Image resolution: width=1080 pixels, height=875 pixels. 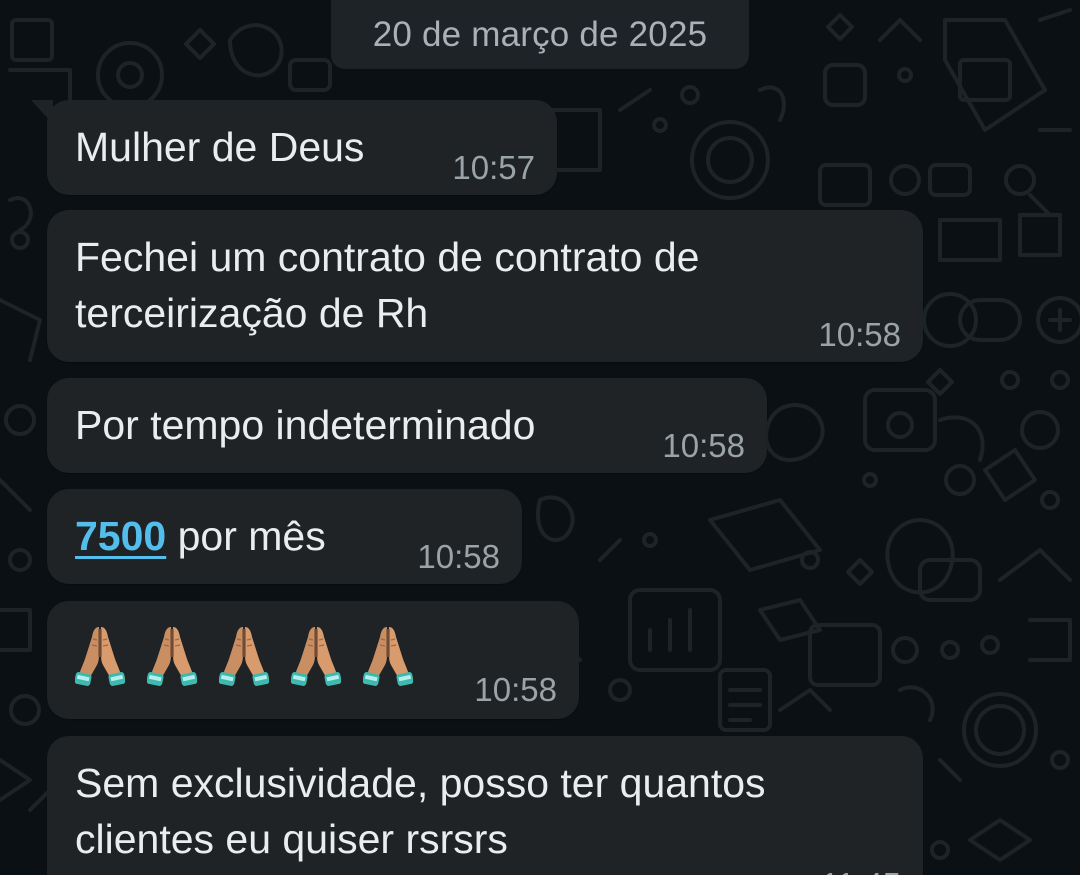 What do you see at coordinates (387, 257) in the screenshot?
I see `message-text-line: Fechei um contrato de contrato de` at bounding box center [387, 257].